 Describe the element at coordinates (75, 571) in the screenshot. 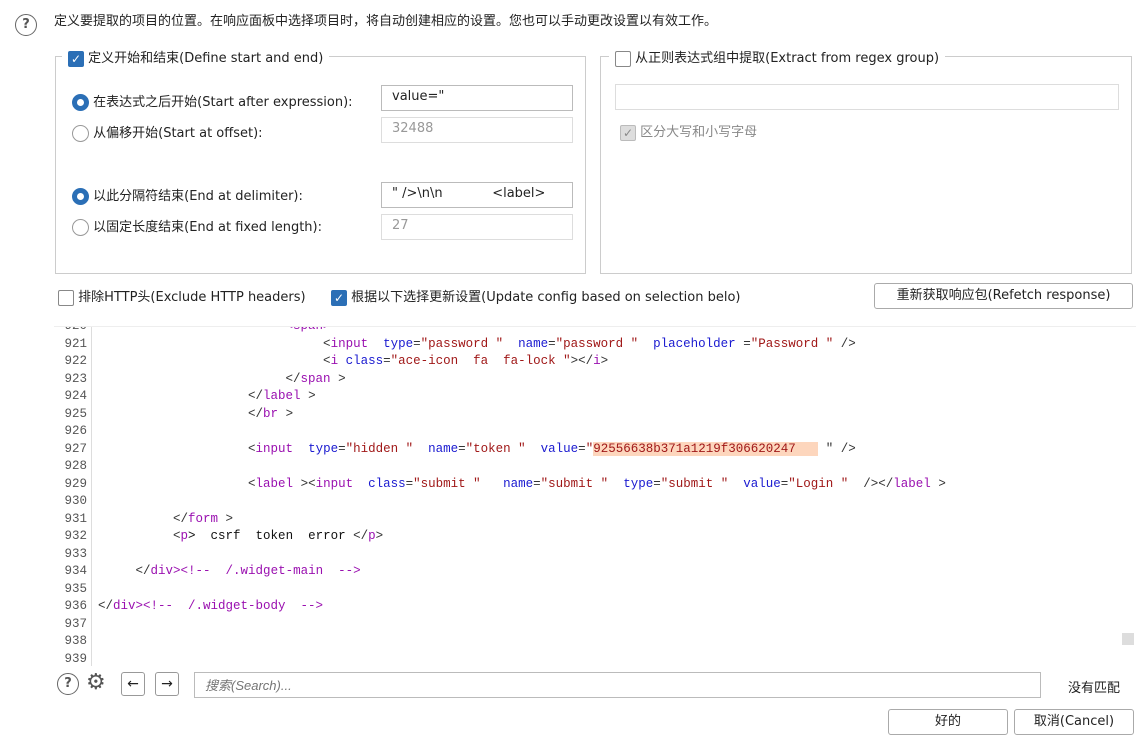

I see `line-number: 934` at that location.